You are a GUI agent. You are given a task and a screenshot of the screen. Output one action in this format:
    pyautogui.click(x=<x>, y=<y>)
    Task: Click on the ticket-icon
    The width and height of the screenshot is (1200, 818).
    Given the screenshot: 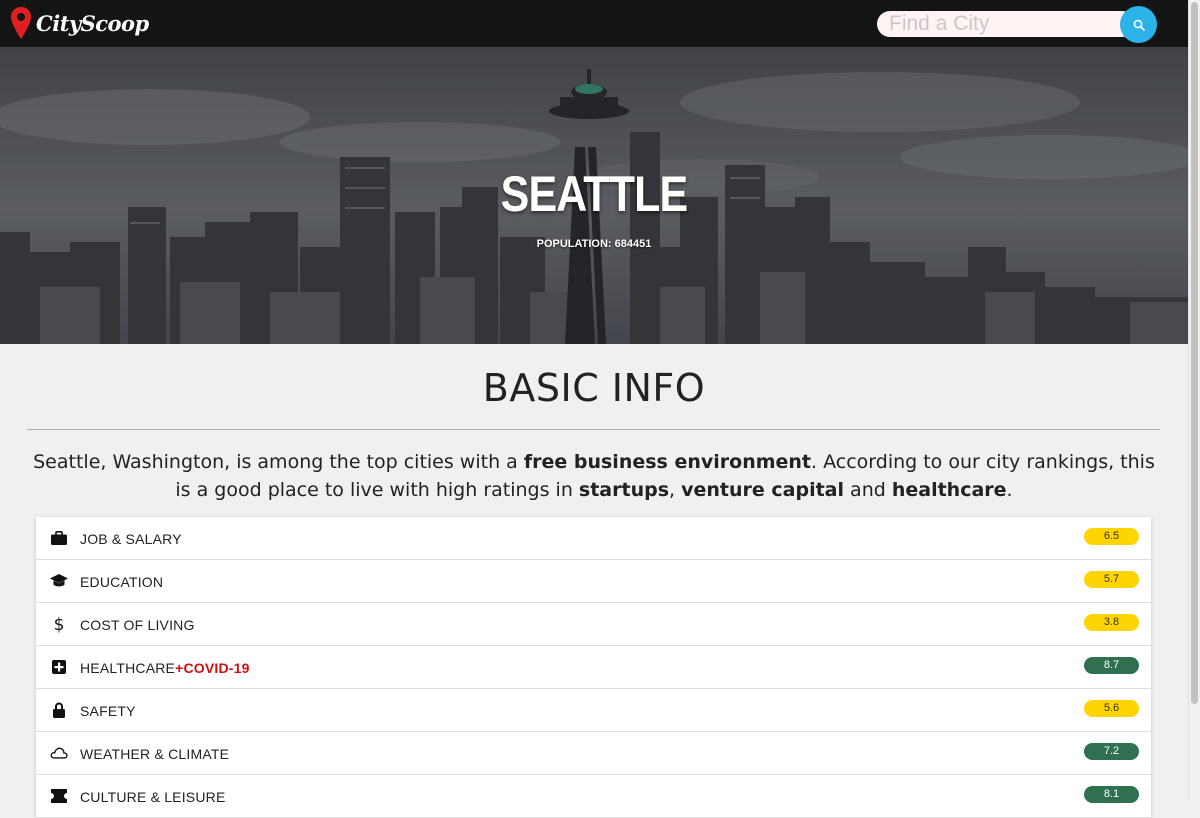 What is the action you would take?
    pyautogui.click(x=59, y=796)
    